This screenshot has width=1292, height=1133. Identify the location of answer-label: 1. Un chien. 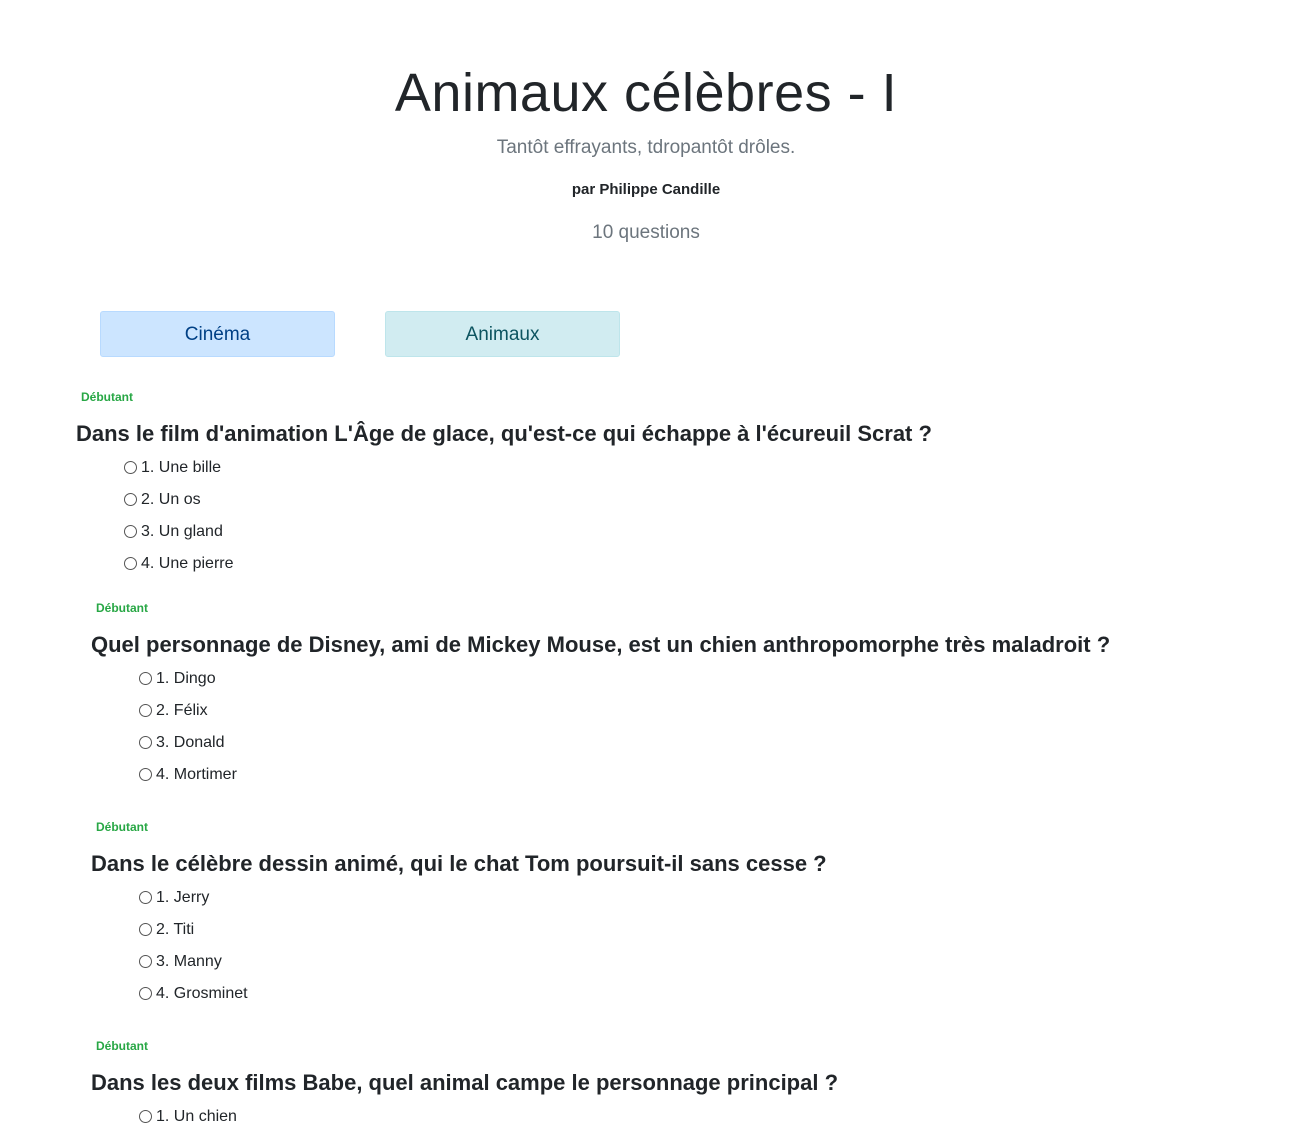
(196, 1116).